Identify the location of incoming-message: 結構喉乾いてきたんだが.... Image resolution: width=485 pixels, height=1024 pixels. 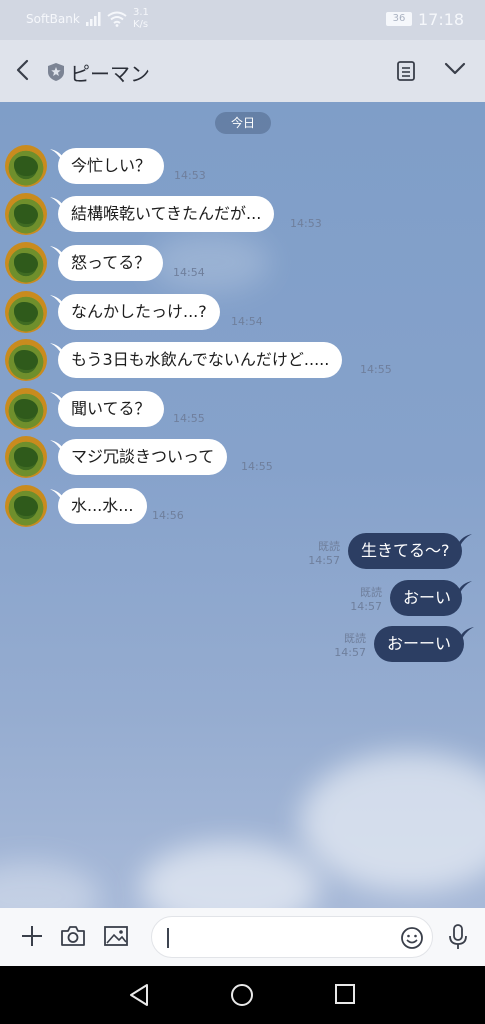
(166, 214).